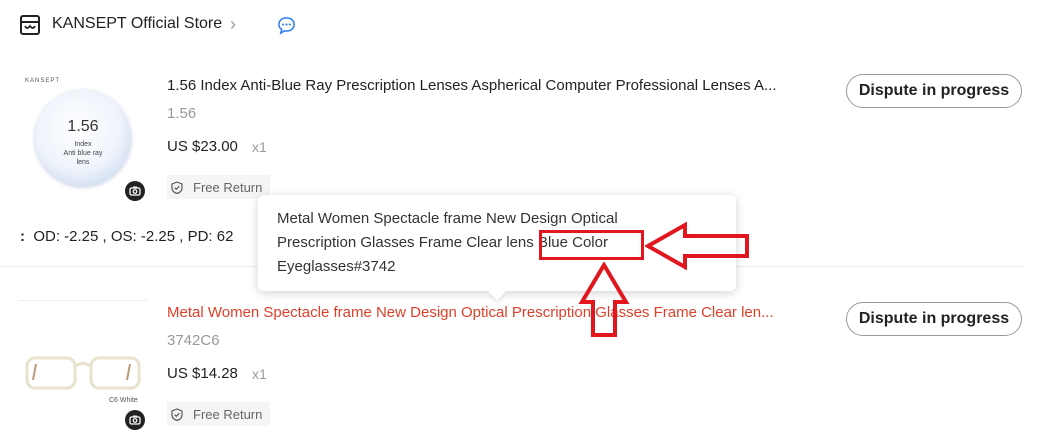 This screenshot has width=1043, height=447. What do you see at coordinates (233, 24) in the screenshot?
I see `chevron-right-icon: ›` at bounding box center [233, 24].